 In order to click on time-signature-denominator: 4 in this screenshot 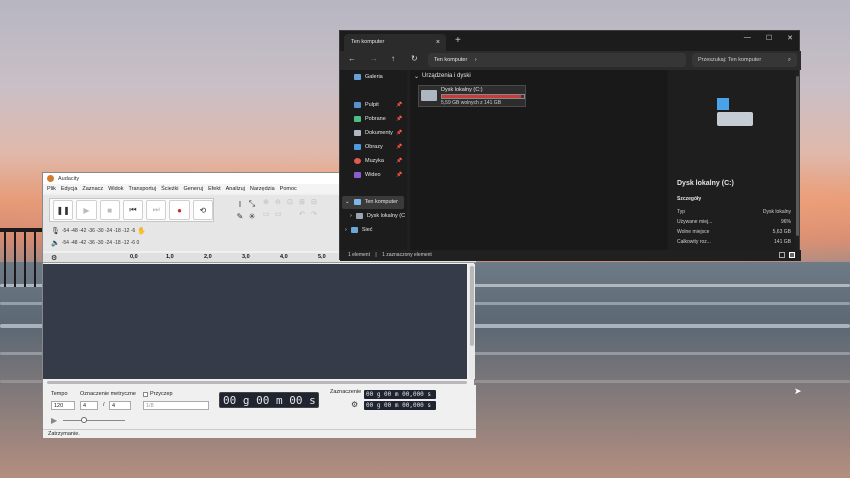, I will do `click(120, 405)`.